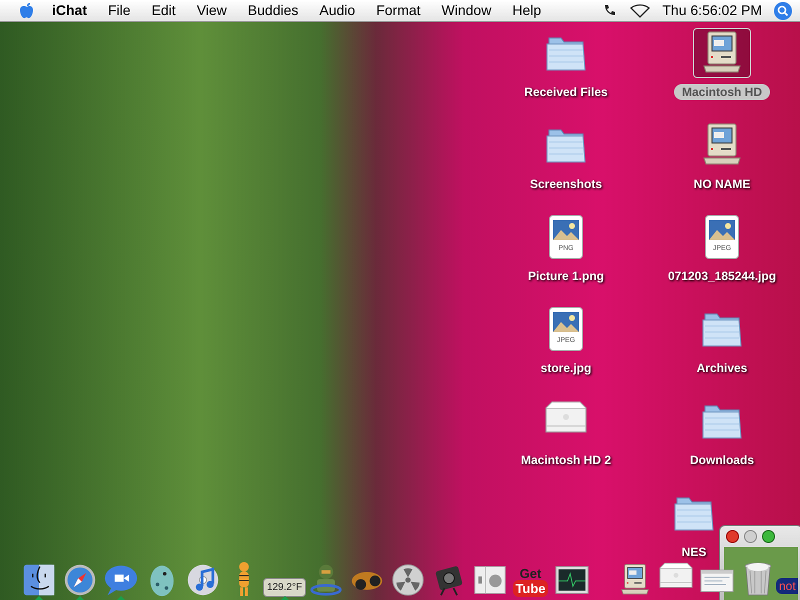 The image size is (800, 600). Describe the element at coordinates (325, 580) in the screenshot. I see `armored-soldier-icon` at that location.